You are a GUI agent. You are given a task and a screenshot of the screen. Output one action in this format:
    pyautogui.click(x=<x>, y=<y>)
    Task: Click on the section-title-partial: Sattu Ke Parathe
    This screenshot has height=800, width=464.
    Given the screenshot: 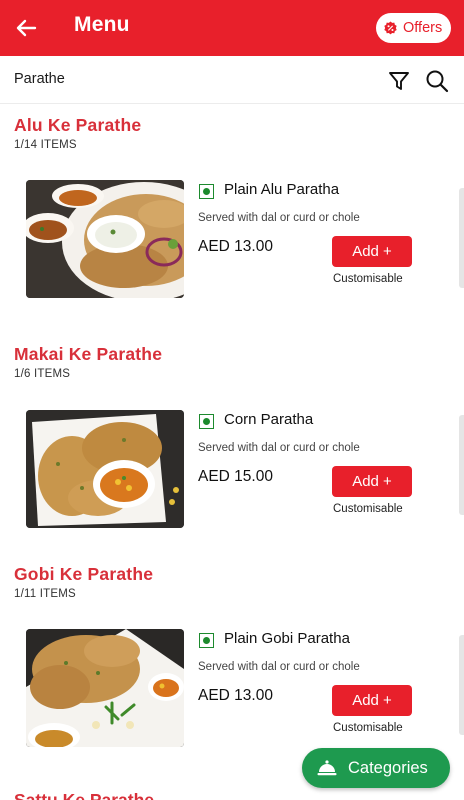 What is the action you would take?
    pyautogui.click(x=84, y=795)
    